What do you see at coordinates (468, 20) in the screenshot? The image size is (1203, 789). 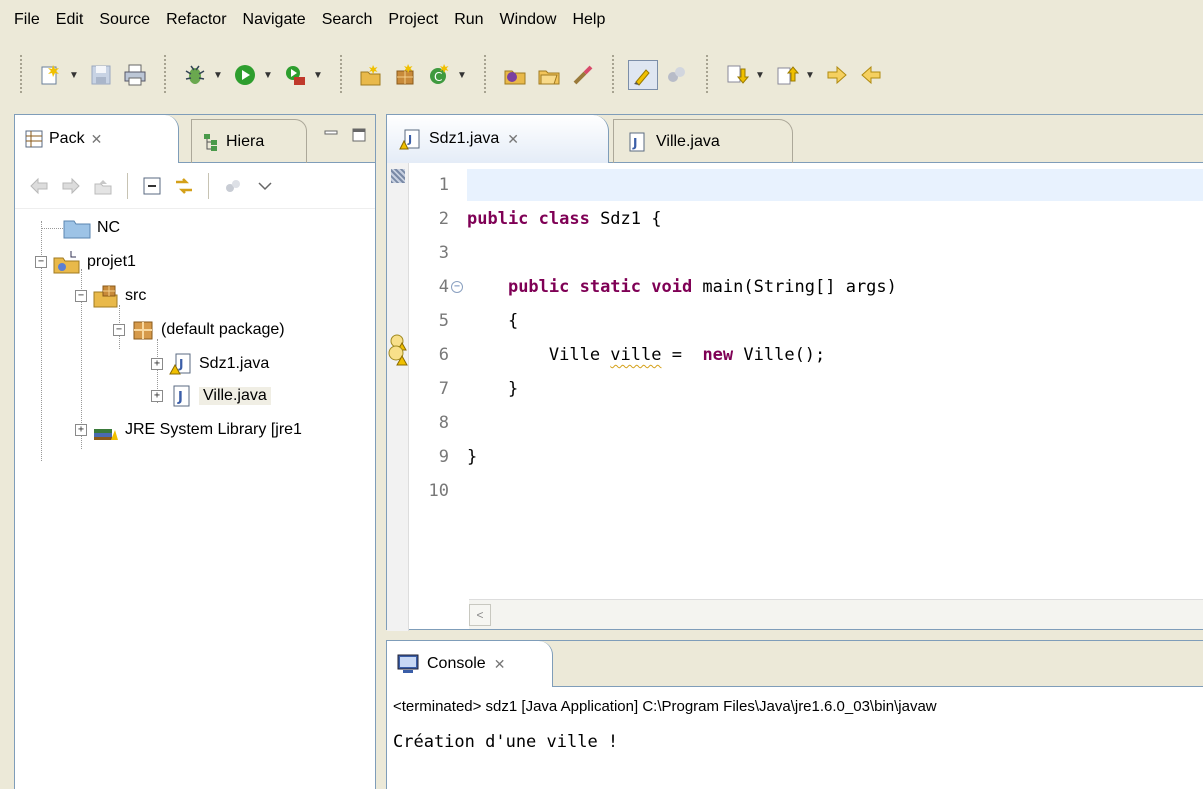 I see `menu-run: Run` at bounding box center [468, 20].